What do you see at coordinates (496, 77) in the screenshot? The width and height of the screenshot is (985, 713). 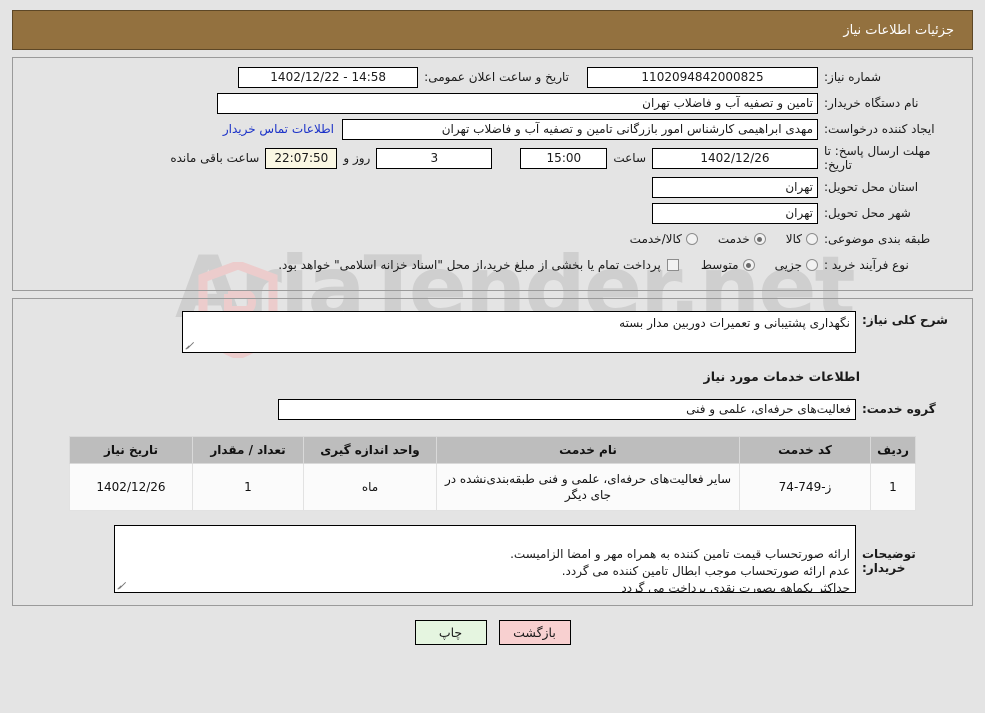 I see `public-announce-label: تاریخ و ساعت اعلان عمومی:` at bounding box center [496, 77].